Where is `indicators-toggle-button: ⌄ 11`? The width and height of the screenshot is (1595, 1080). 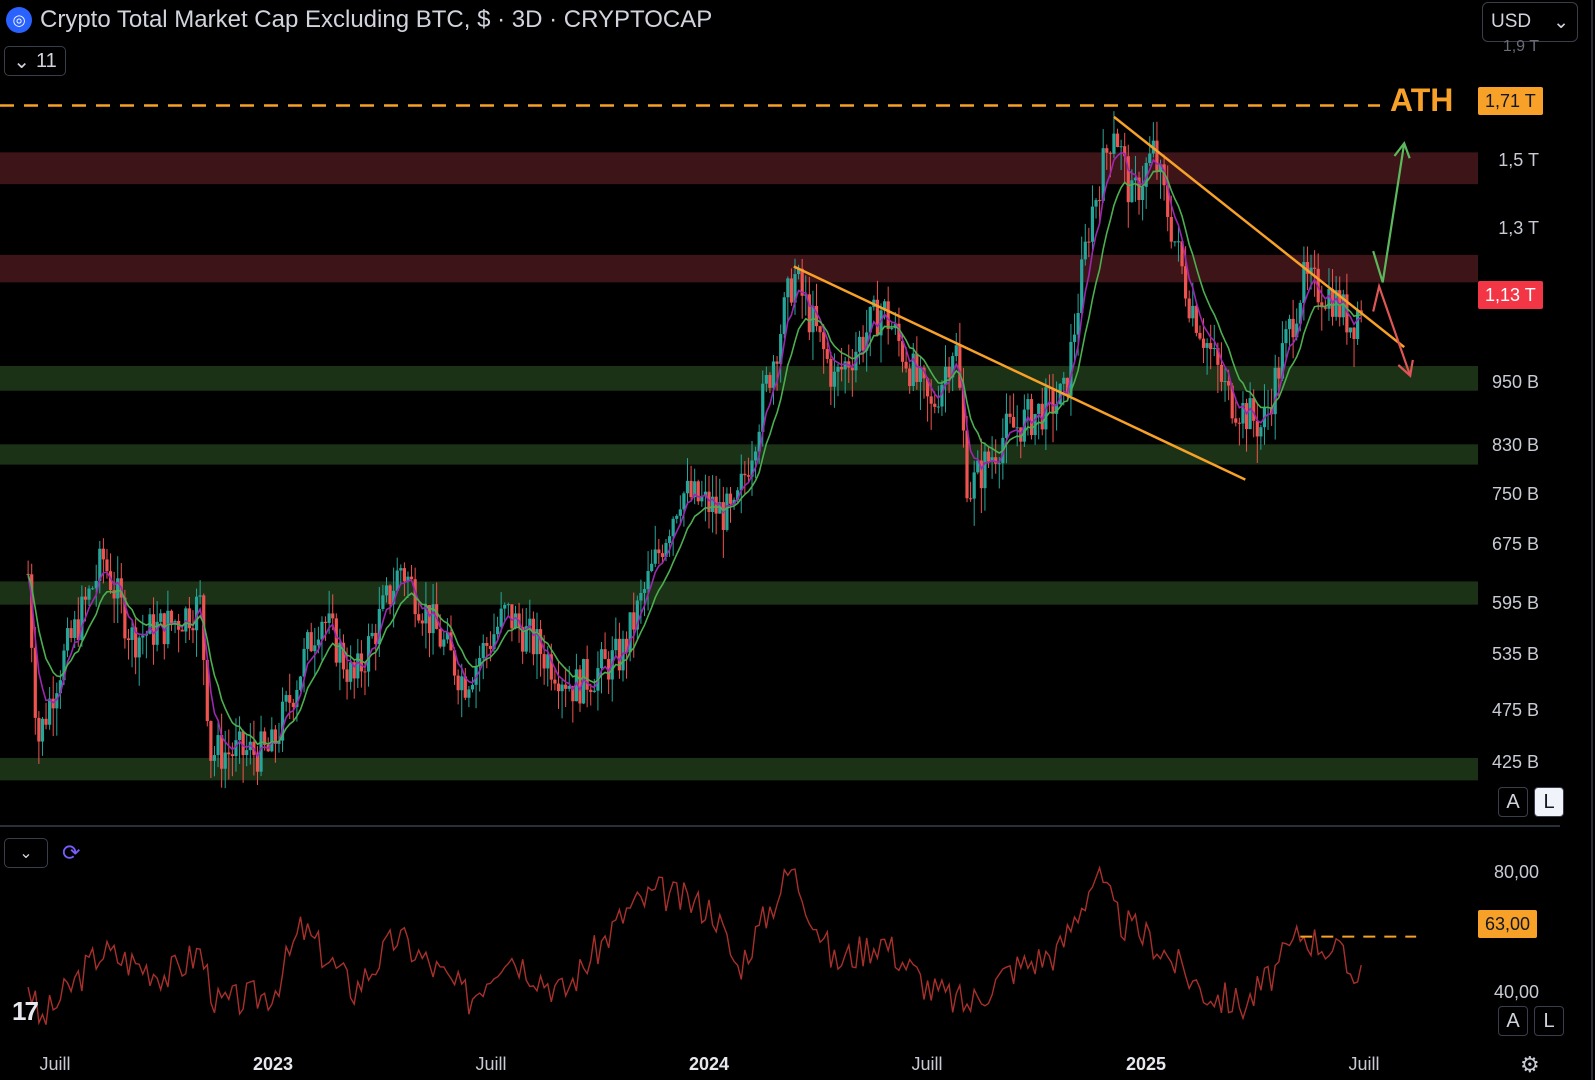
indicators-toggle-button: ⌄ 11 is located at coordinates (35, 61).